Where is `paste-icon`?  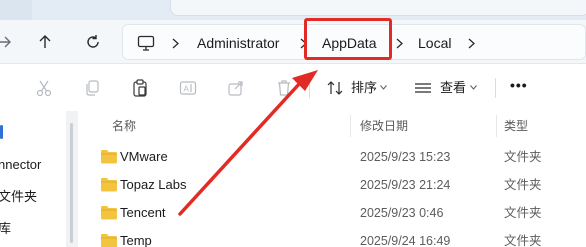 paste-icon is located at coordinates (140, 88).